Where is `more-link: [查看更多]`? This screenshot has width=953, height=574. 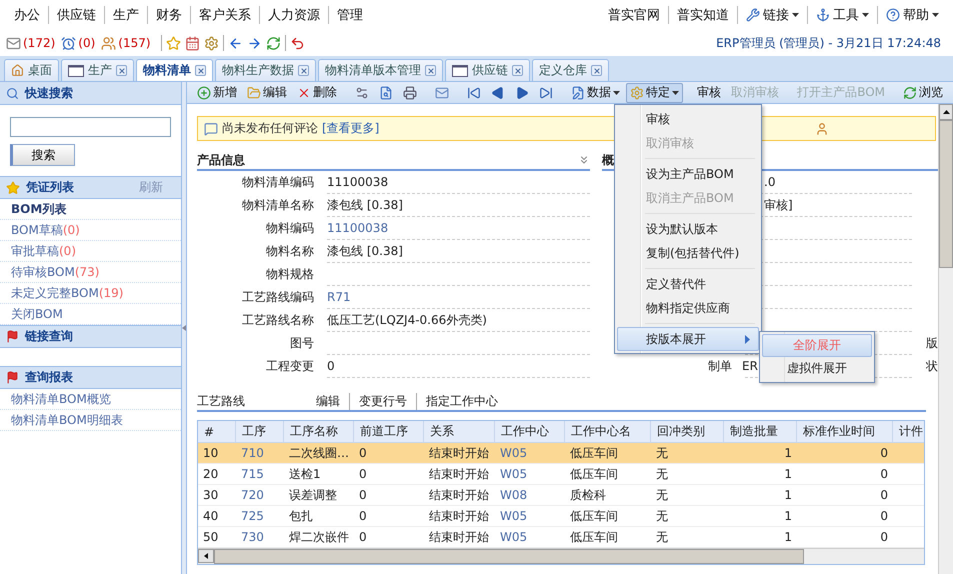
more-link: [查看更多] is located at coordinates (351, 128).